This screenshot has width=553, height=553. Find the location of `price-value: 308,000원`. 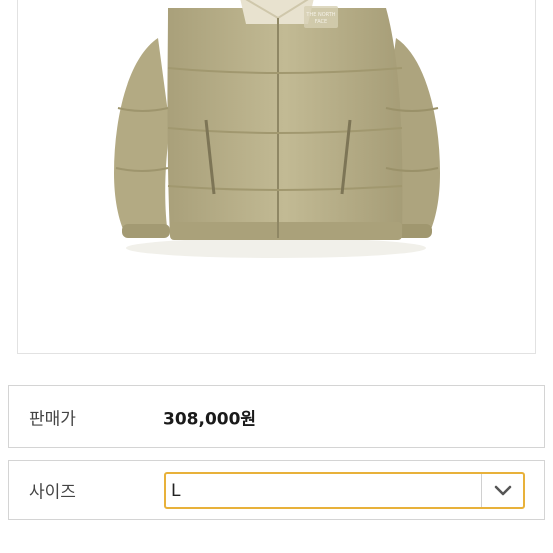

price-value: 308,000원 is located at coordinates (210, 419).